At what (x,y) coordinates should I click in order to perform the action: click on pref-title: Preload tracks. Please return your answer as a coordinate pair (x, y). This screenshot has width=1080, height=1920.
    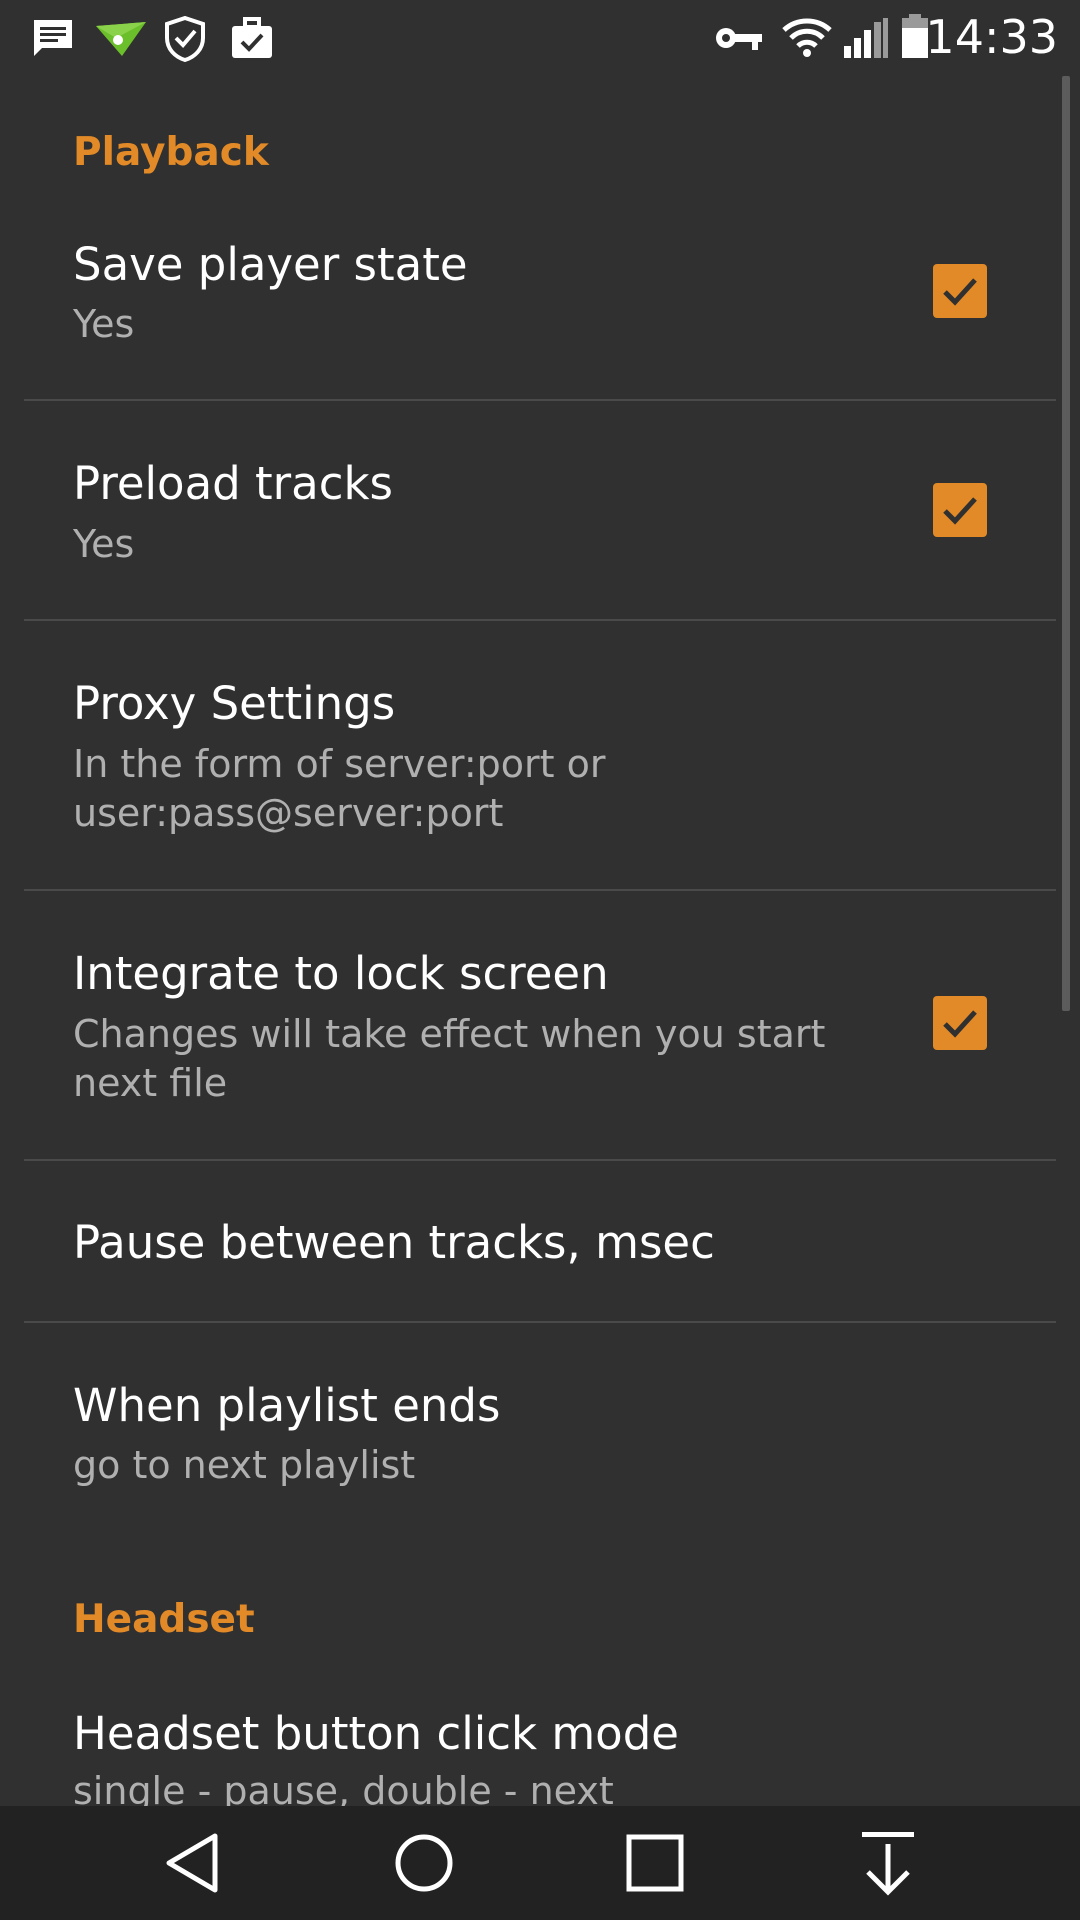
    Looking at the image, I should click on (233, 483).